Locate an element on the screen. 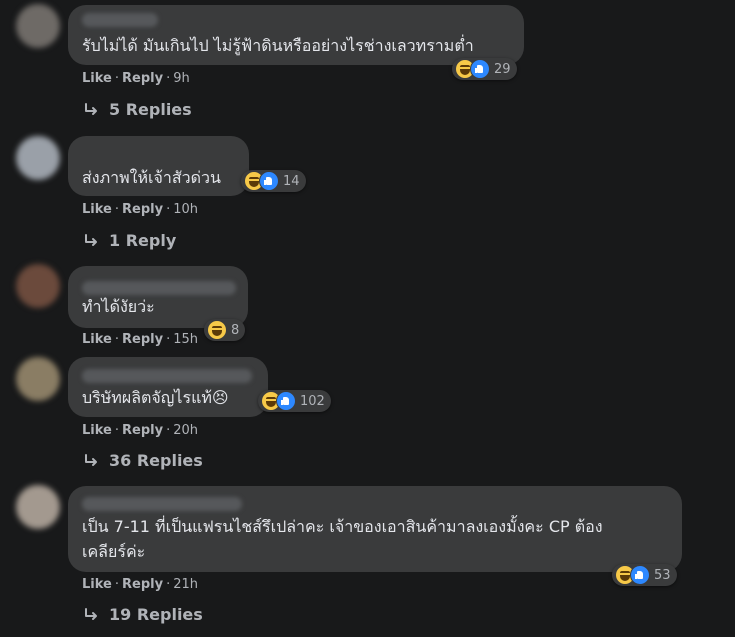 This screenshot has height=637, width=735. reaction-summary: 8 is located at coordinates (225, 330).